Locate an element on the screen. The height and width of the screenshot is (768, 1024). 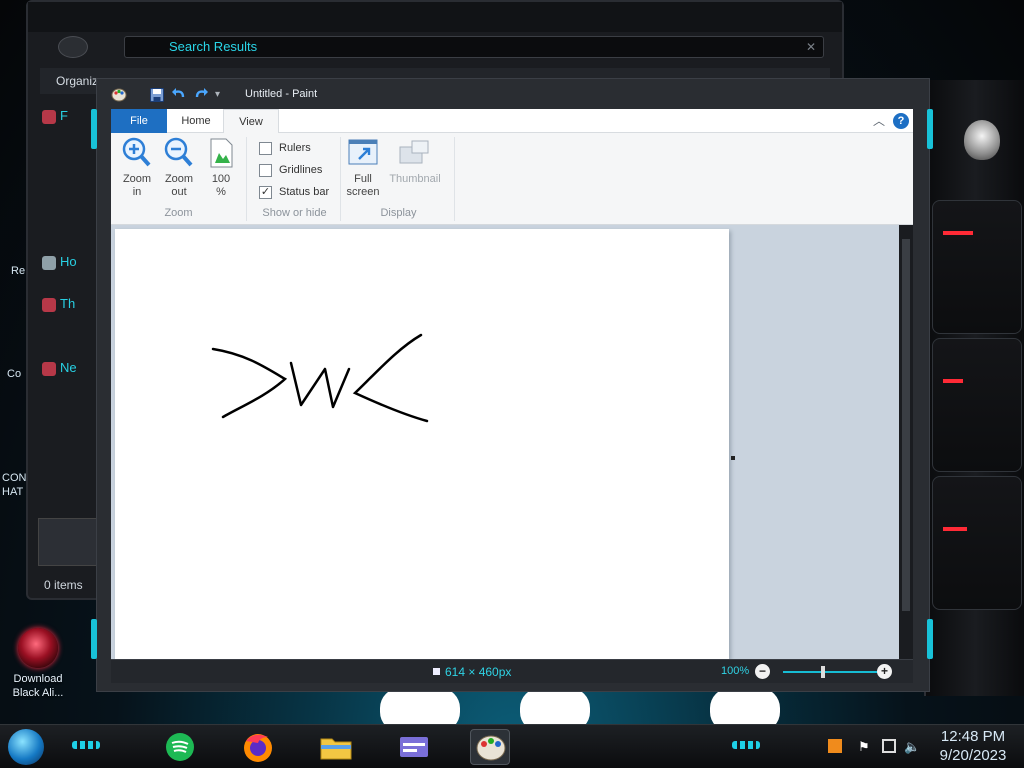
rulers-label: Rulers is located at coordinates (295, 148).